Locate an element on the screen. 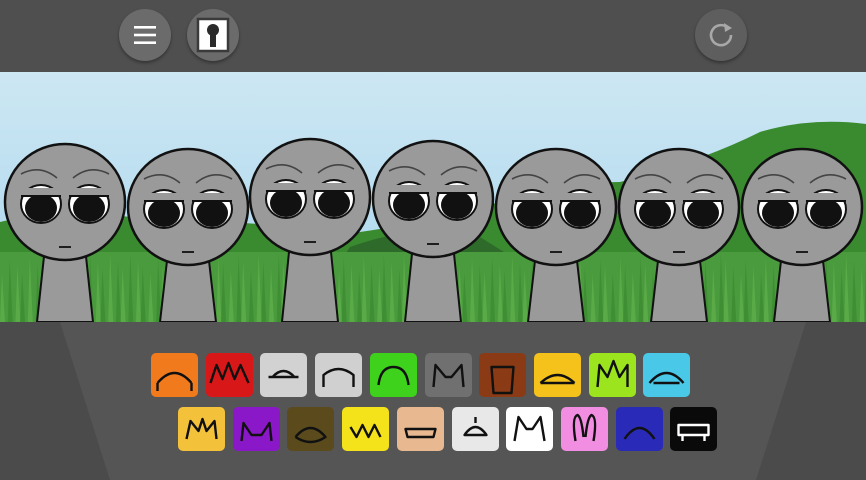  gray-dish-hat-icon is located at coordinates (283, 374).